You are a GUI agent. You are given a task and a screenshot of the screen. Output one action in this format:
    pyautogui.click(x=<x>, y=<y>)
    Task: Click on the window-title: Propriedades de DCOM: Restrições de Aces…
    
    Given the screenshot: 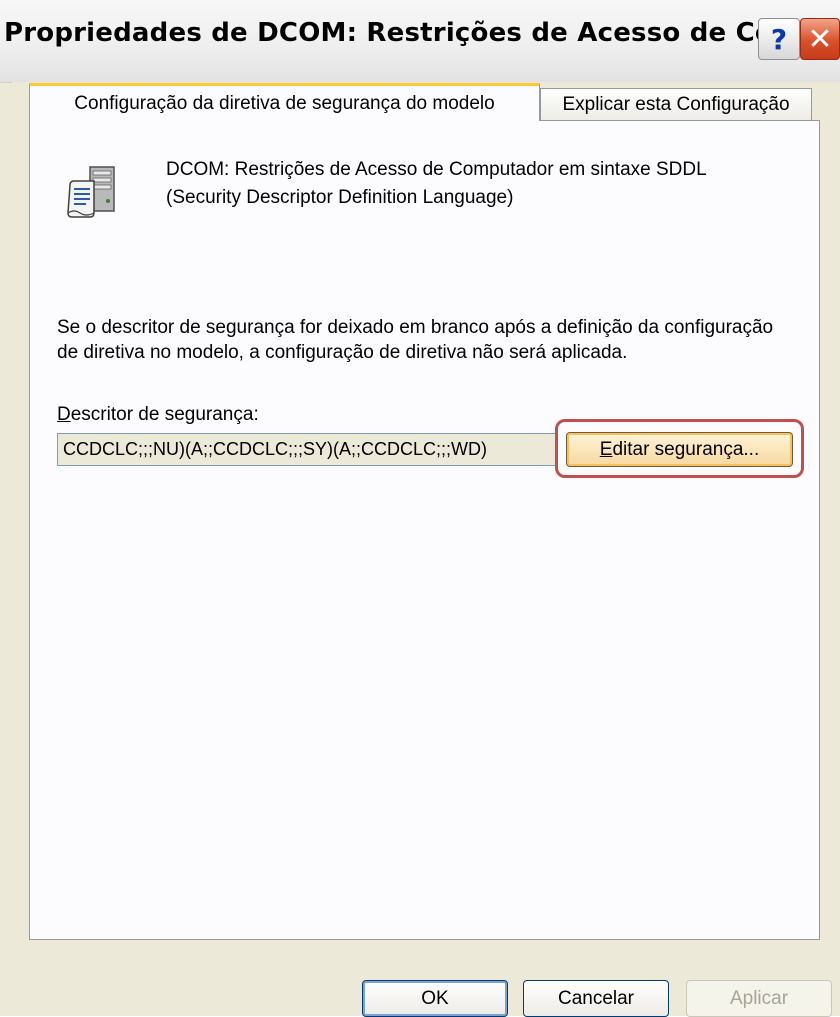 What is the action you would take?
    pyautogui.click(x=422, y=33)
    